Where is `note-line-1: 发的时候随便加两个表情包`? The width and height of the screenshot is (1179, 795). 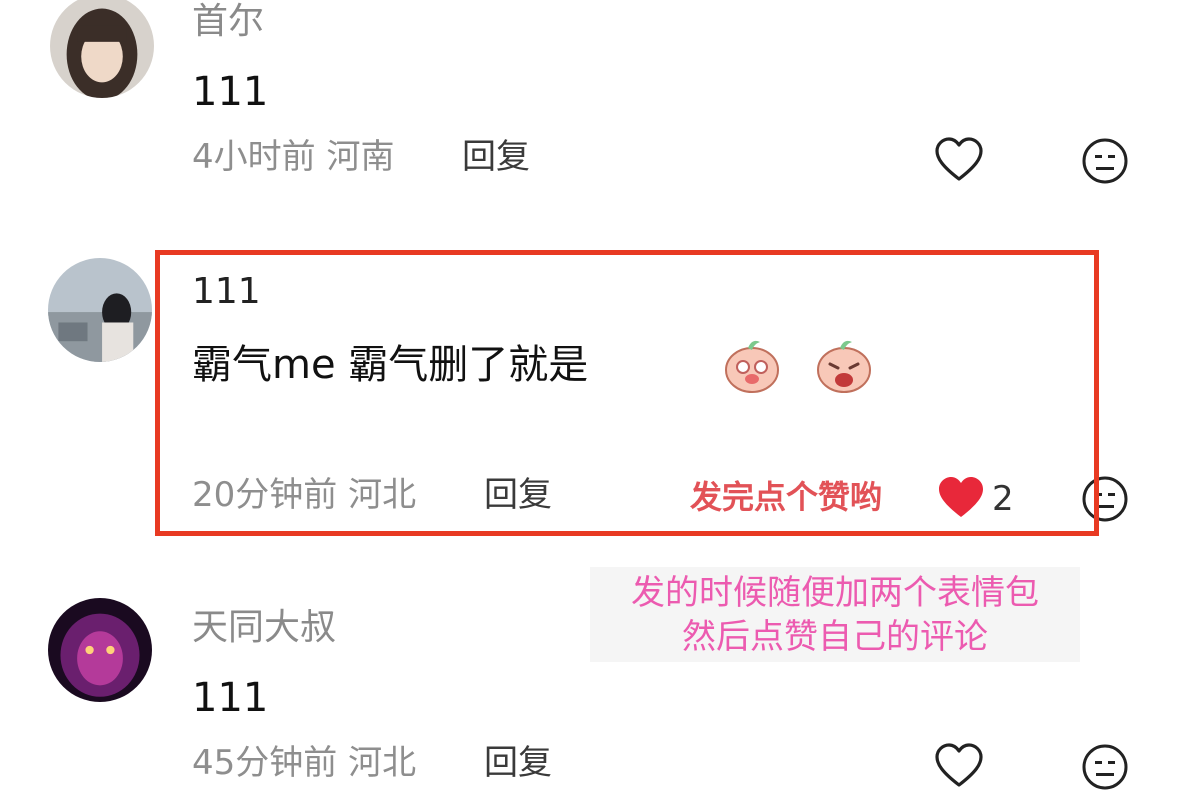 note-line-1: 发的时候随便加两个表情包 is located at coordinates (835, 593).